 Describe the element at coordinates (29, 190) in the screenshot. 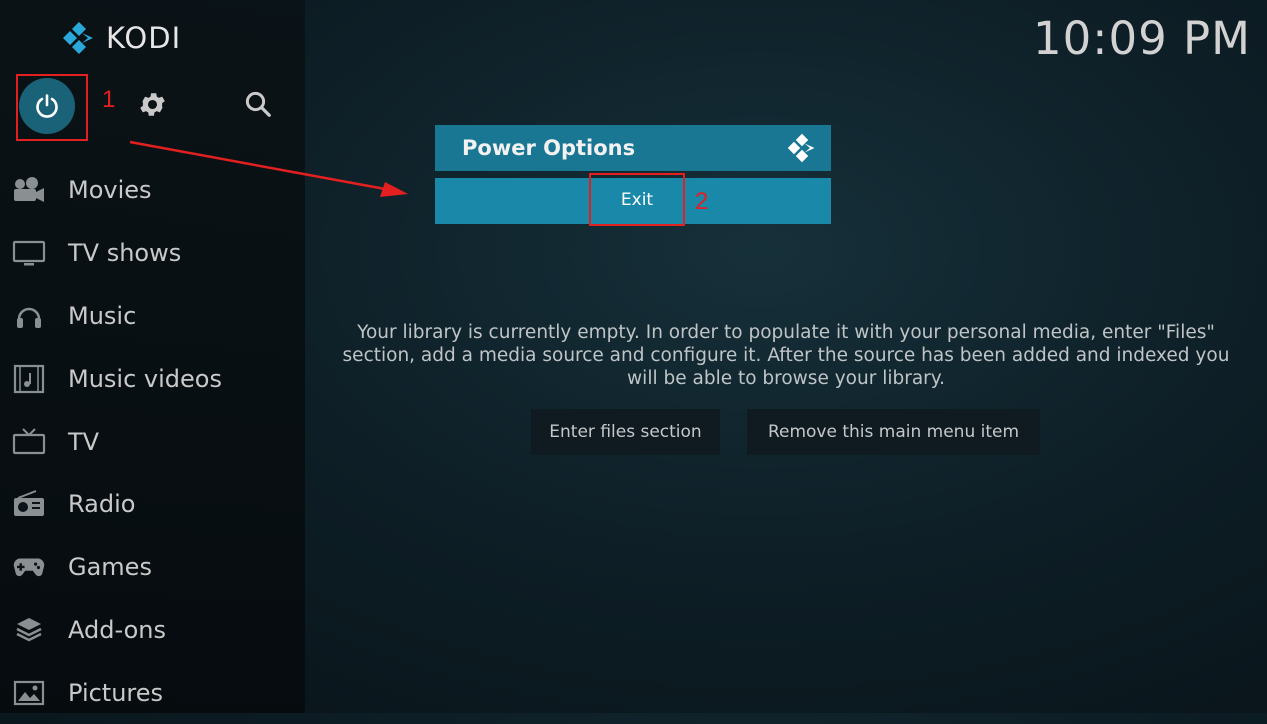

I see `movies-icon` at that location.